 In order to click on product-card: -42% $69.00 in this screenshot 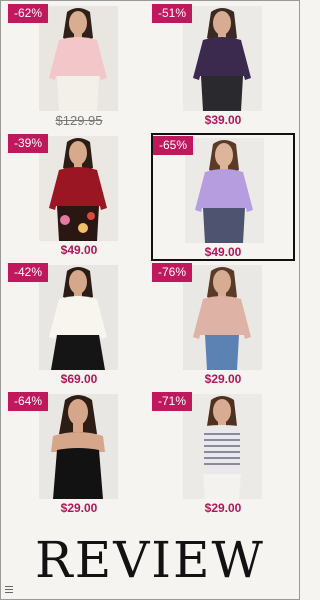, I will do `click(79, 324)`.